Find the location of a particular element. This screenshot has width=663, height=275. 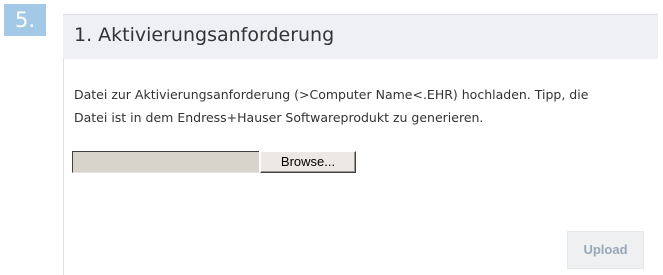

panel-title: 1. Aktivierungsanforderung is located at coordinates (204, 35).